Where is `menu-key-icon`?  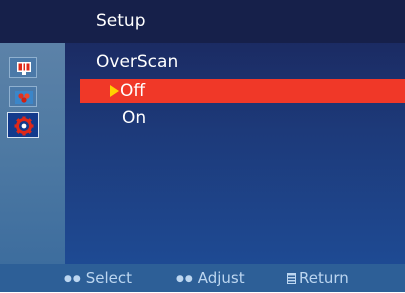
menu-key-icon is located at coordinates (291, 278).